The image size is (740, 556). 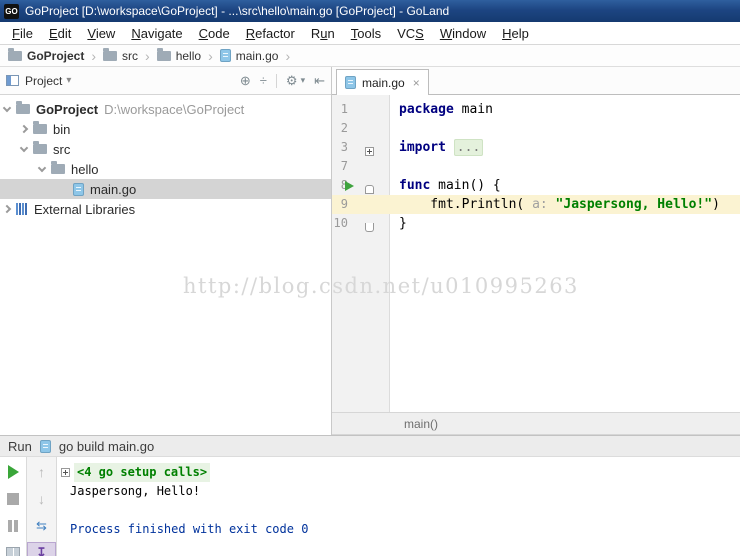 What do you see at coordinates (416, 109) in the screenshot?
I see `code-line-1: 1 package main` at bounding box center [416, 109].